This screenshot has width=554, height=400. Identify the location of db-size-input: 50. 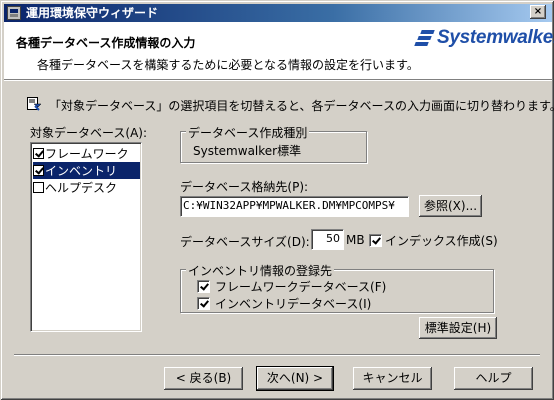
(327, 239).